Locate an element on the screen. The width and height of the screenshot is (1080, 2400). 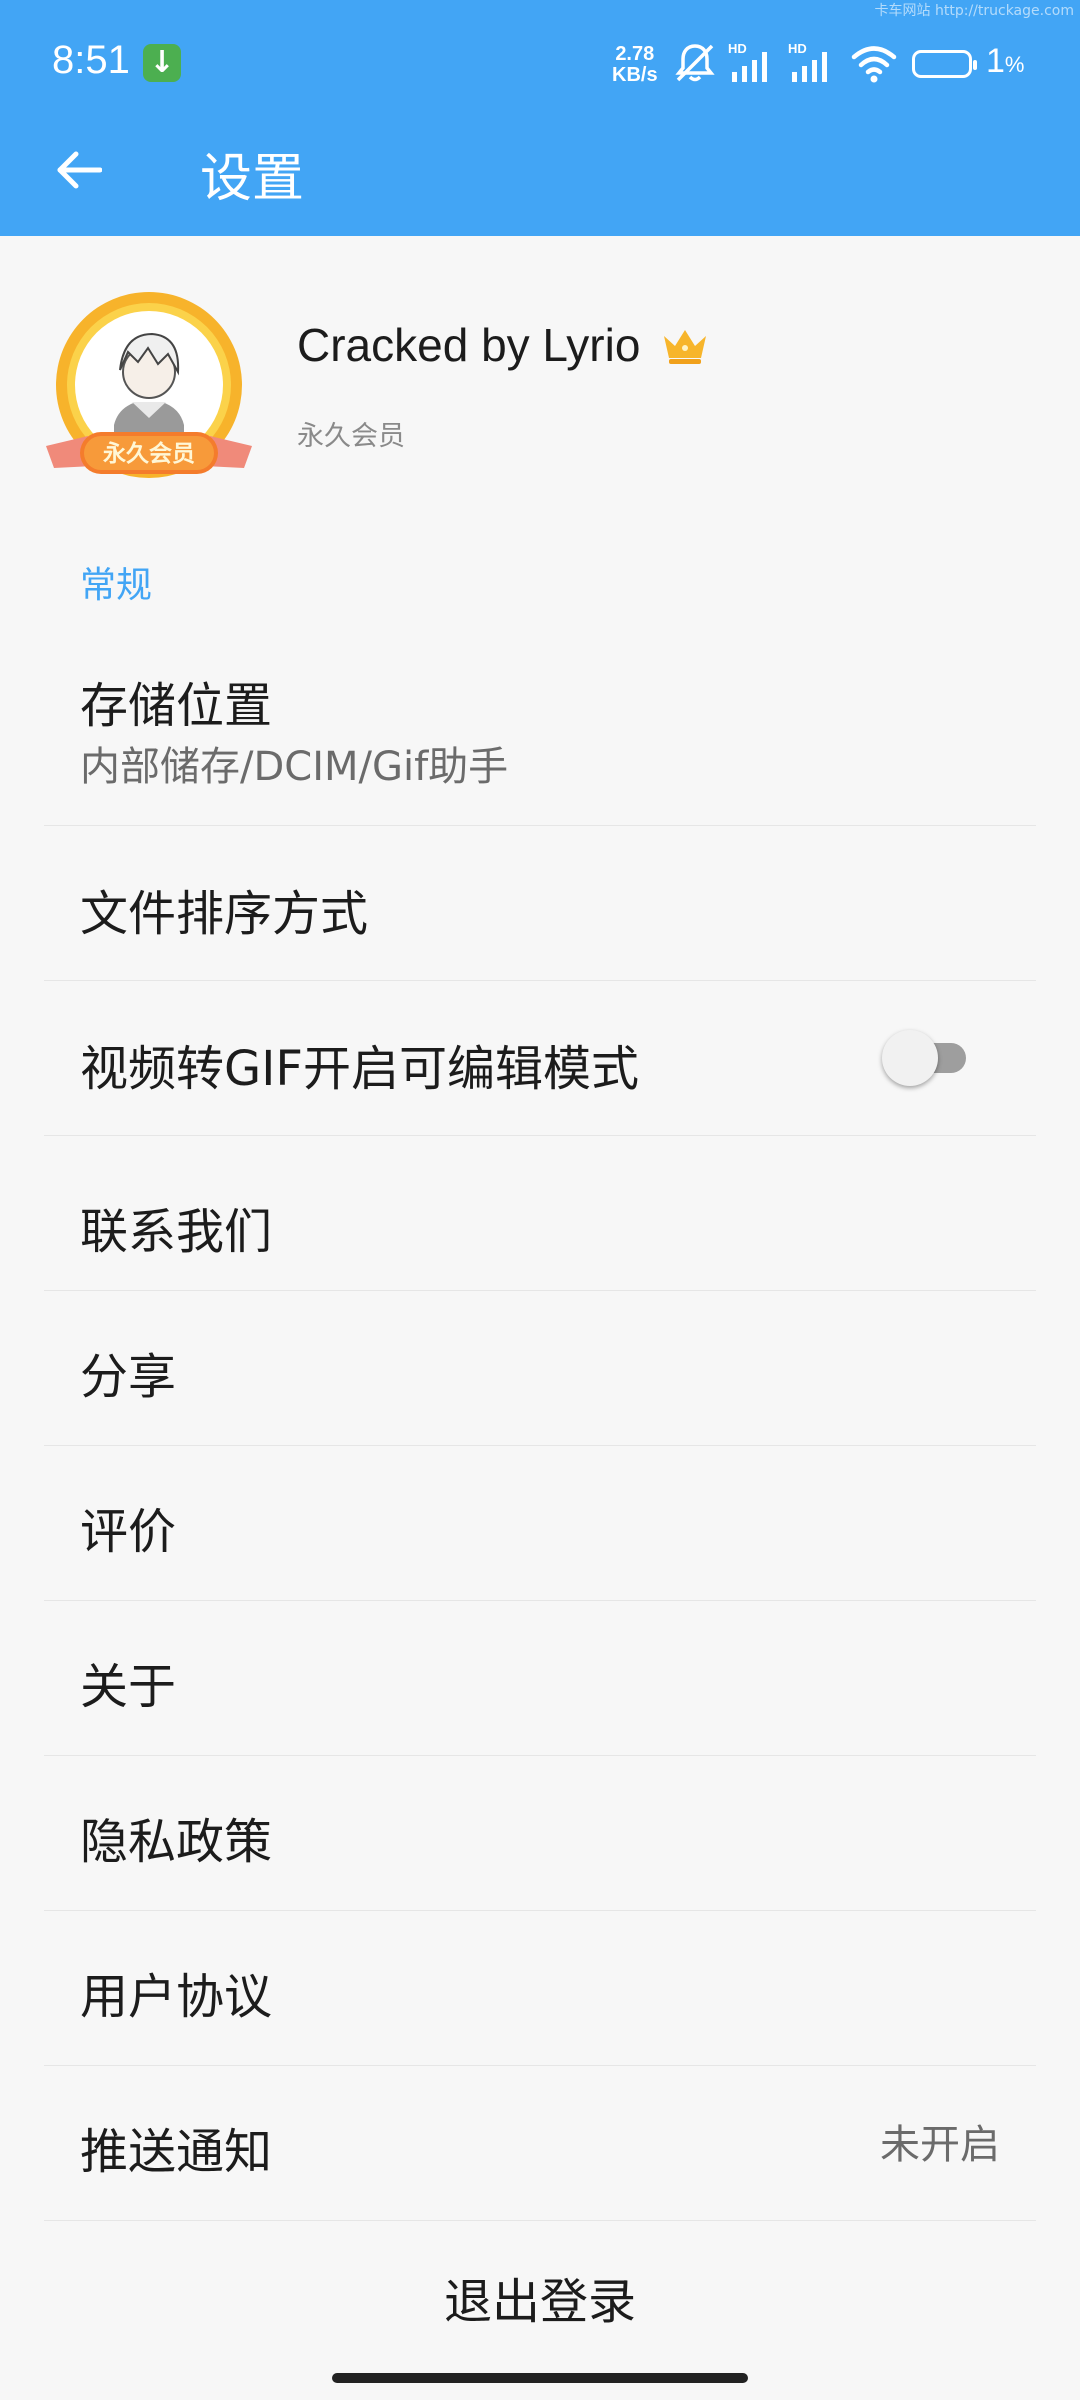
logout-button: 退出登录 is located at coordinates (540, 2297).